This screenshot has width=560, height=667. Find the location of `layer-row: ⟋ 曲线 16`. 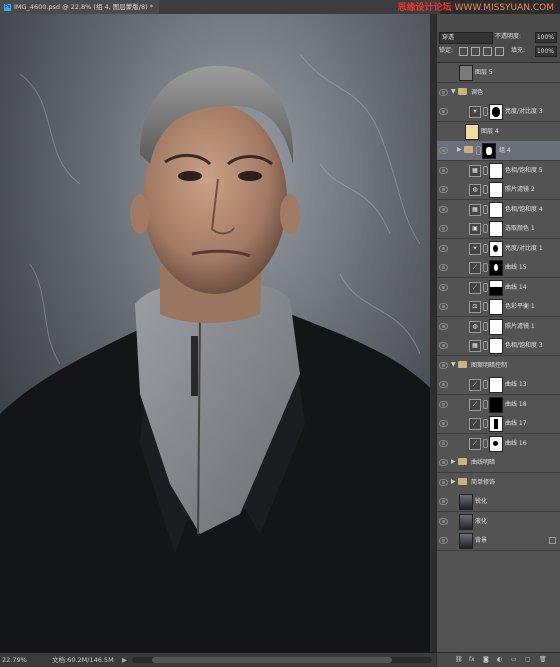

layer-row: ⟋ 曲线 16 is located at coordinates (498, 444).